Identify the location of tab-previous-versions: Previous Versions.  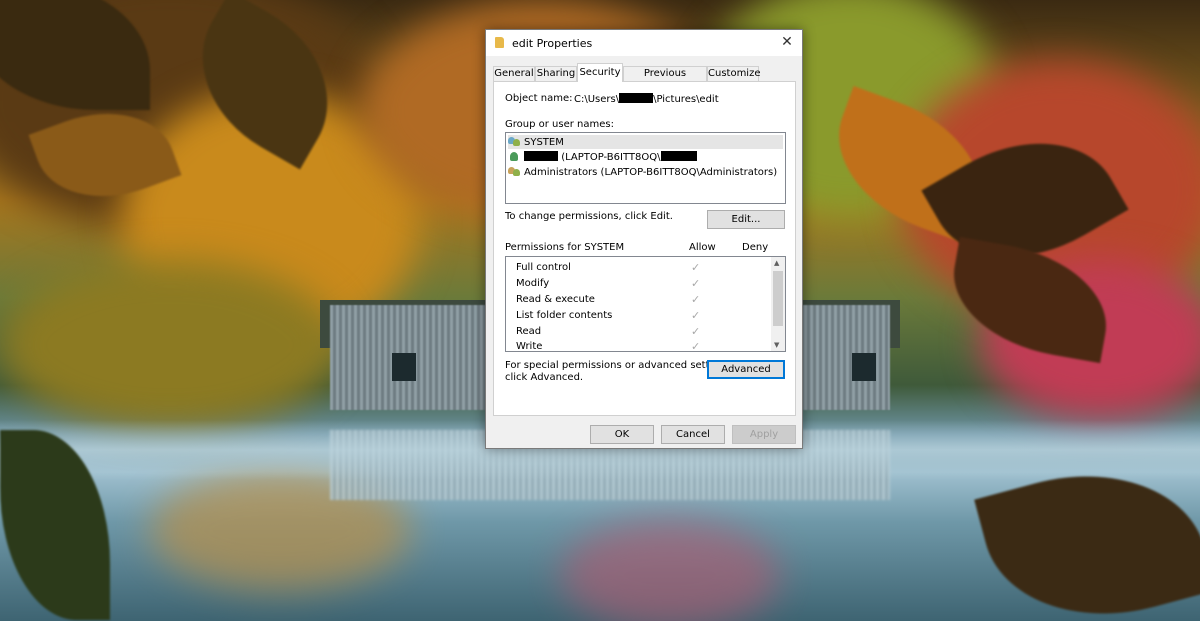
(665, 79).